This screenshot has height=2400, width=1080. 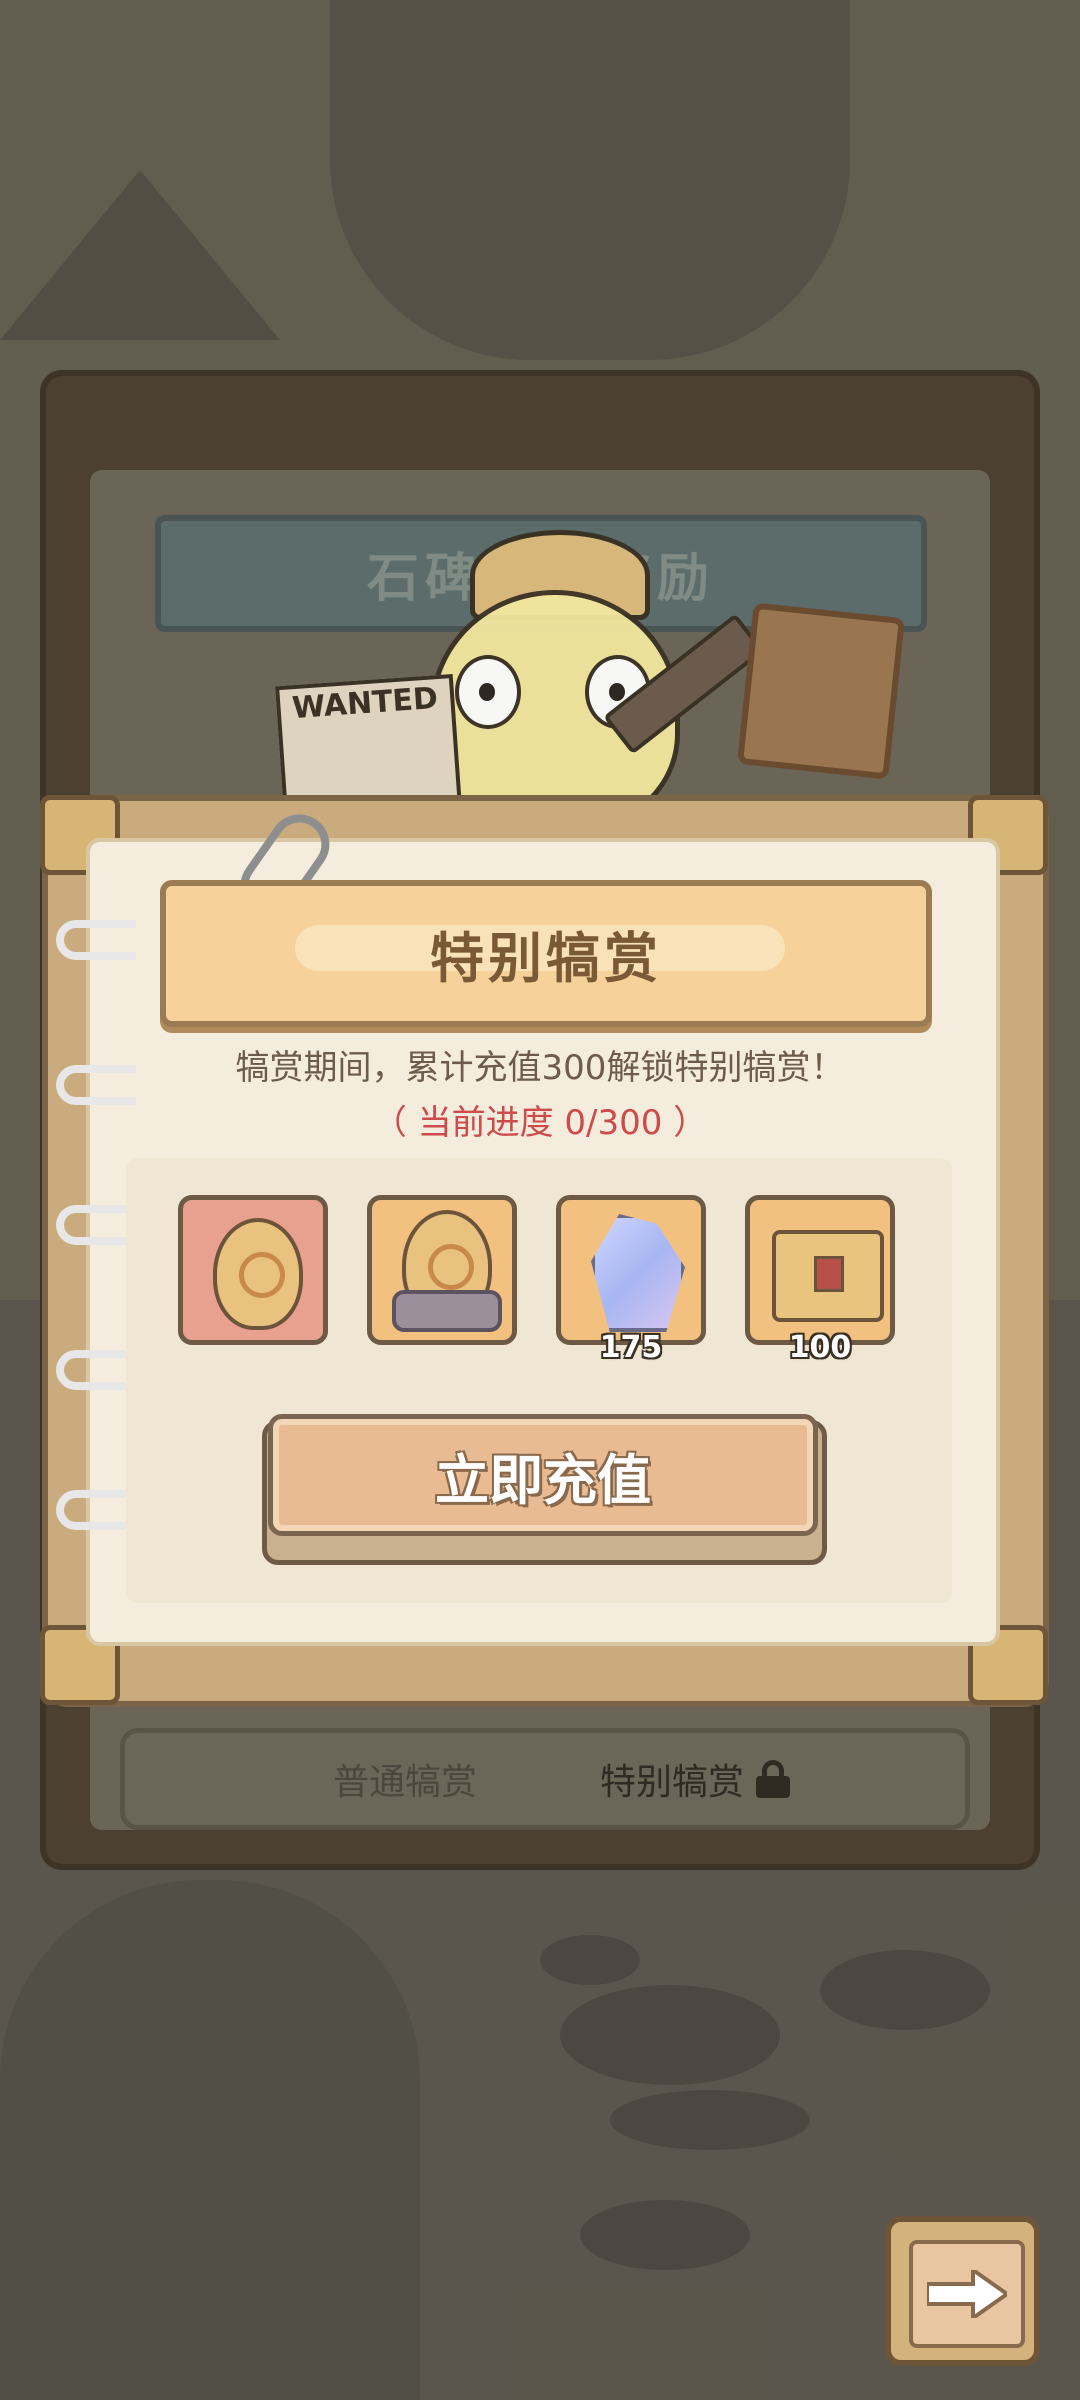 I want to click on reward-description: 犒赏期间，累计充值300解锁特别犒赏！, so click(x=540, y=1068).